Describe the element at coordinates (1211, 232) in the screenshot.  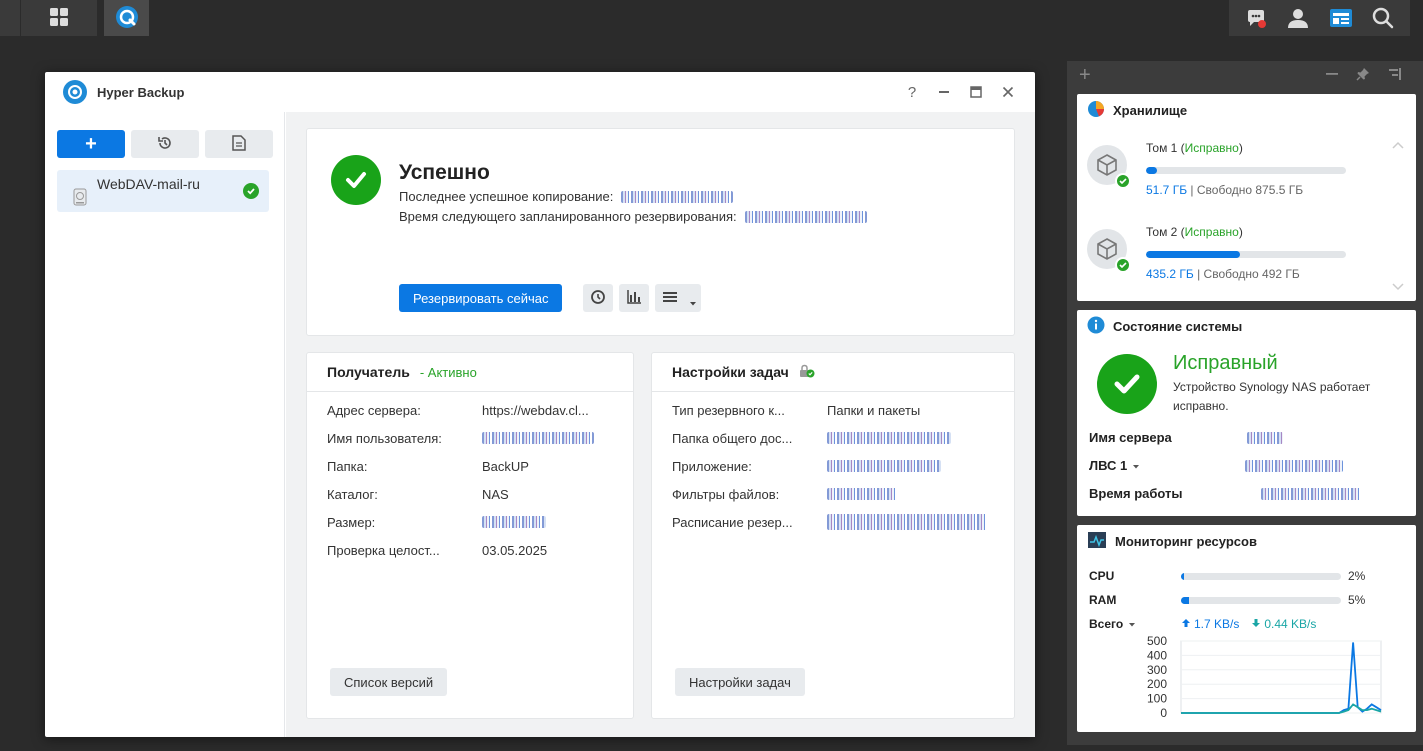
I see `volume-status: Исправно` at that location.